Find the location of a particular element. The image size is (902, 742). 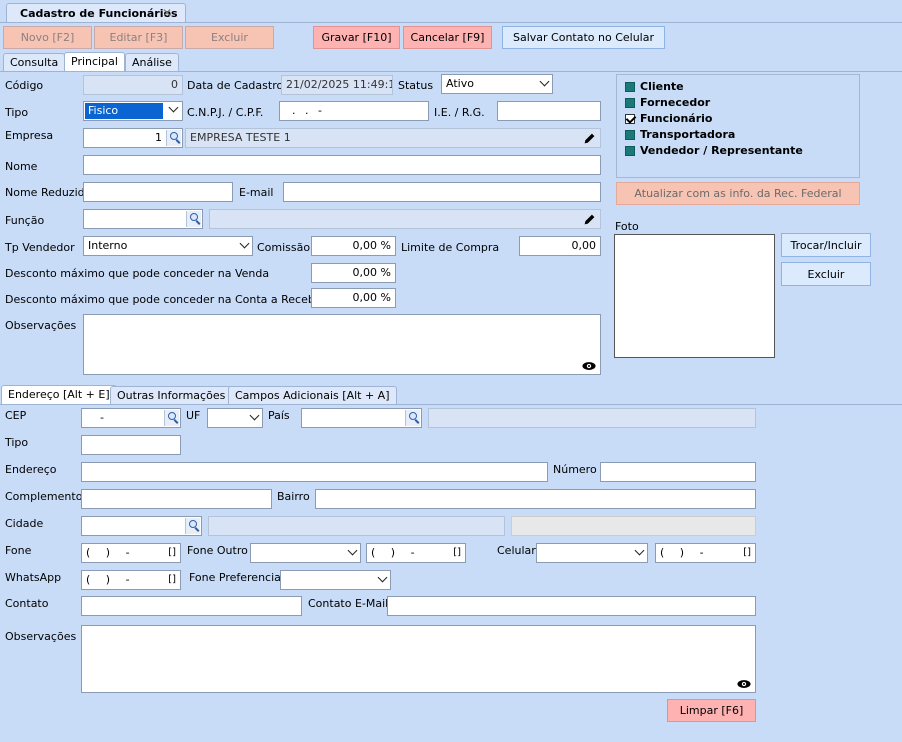

status-label: Status is located at coordinates (416, 85).